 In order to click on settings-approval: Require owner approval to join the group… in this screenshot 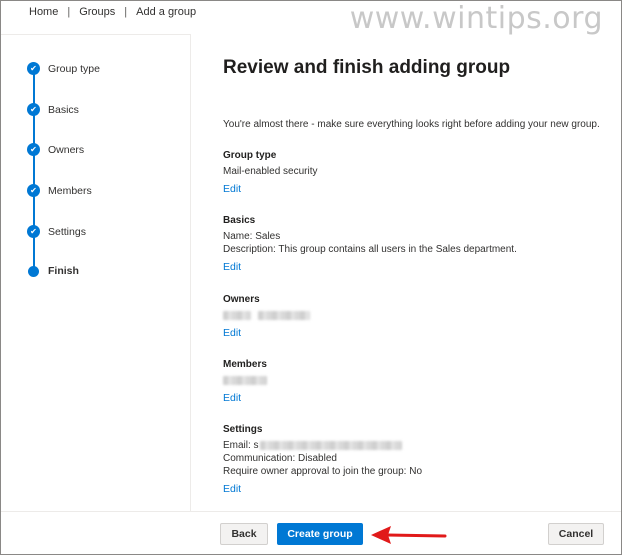, I will do `click(323, 471)`.